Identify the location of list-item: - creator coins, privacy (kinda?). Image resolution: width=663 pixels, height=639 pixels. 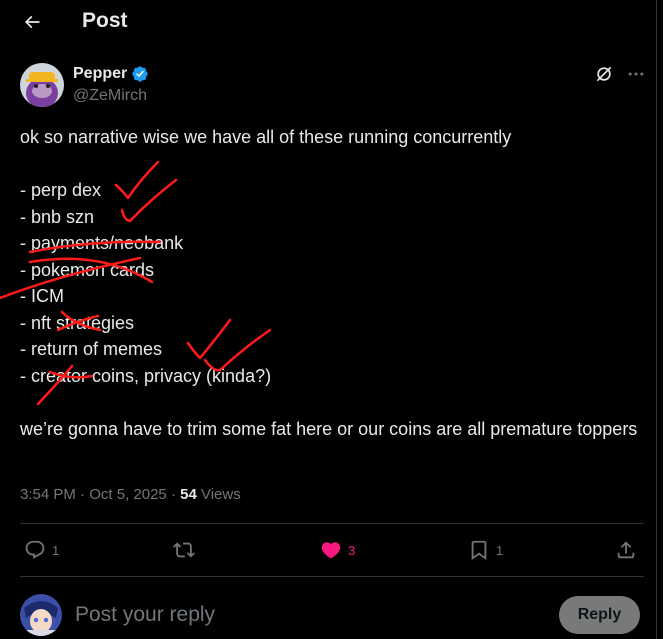
(146, 375).